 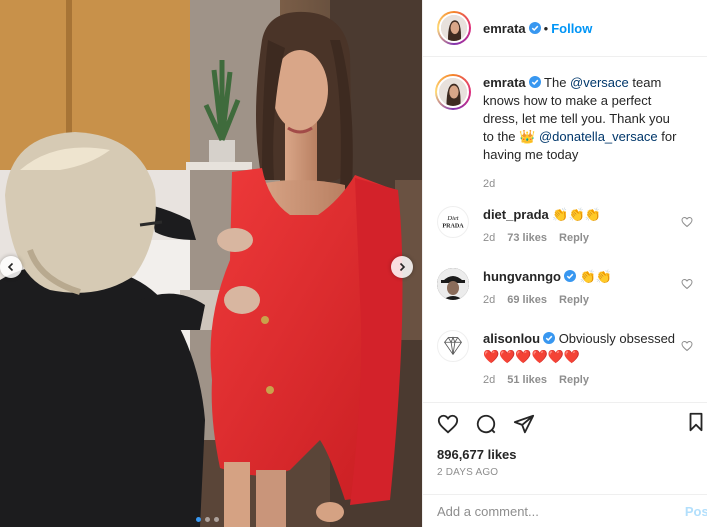 I want to click on comment-meta: 2d 73 likes Reply, so click(x=583, y=238).